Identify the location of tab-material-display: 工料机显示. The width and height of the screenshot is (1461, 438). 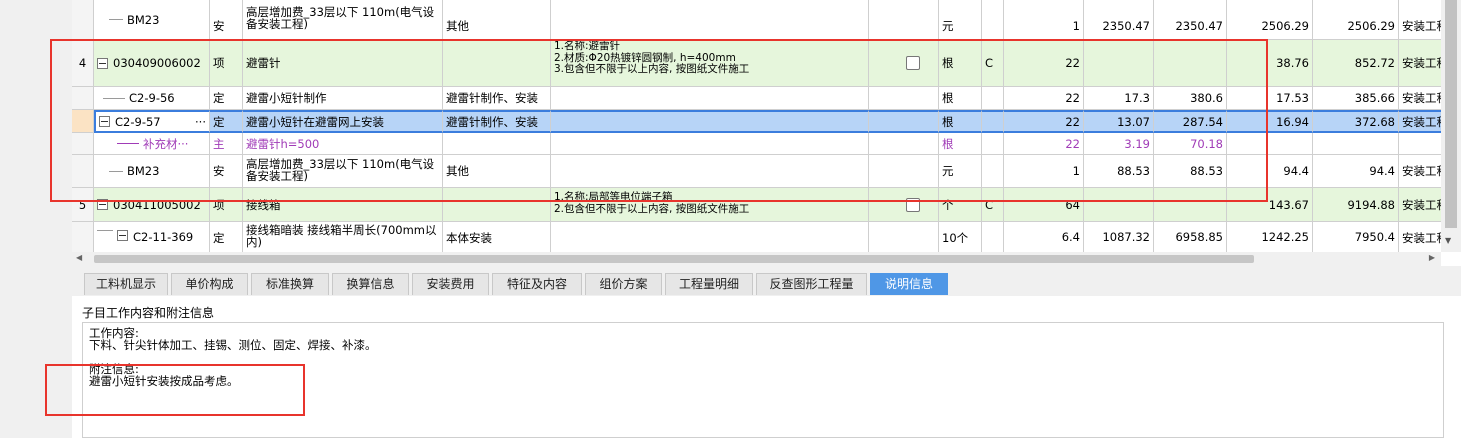
(126, 284).